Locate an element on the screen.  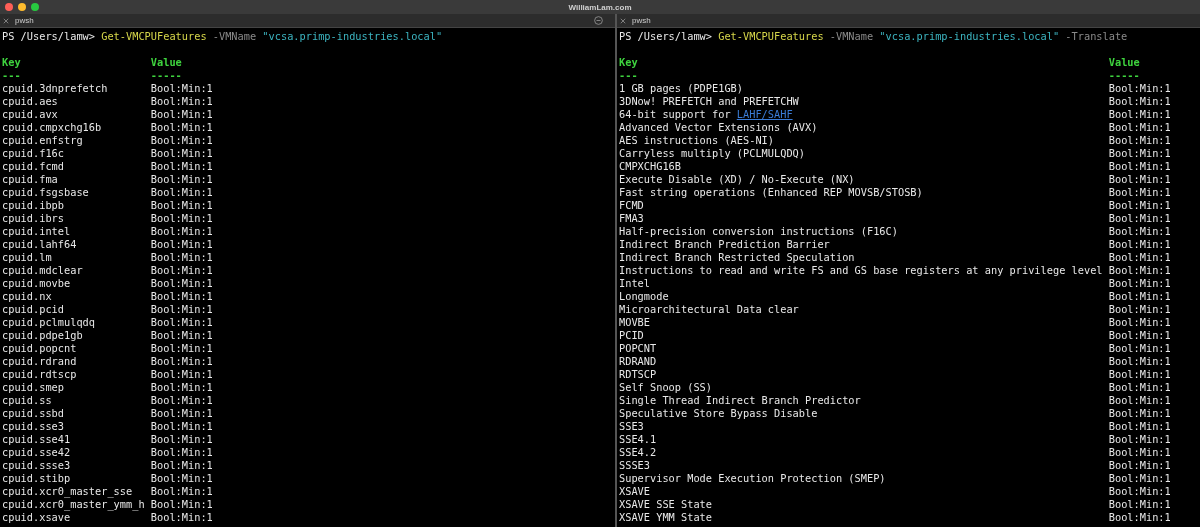
key-text: 3DNow! PREFETCH and PREFETCHW is located at coordinates (709, 101).